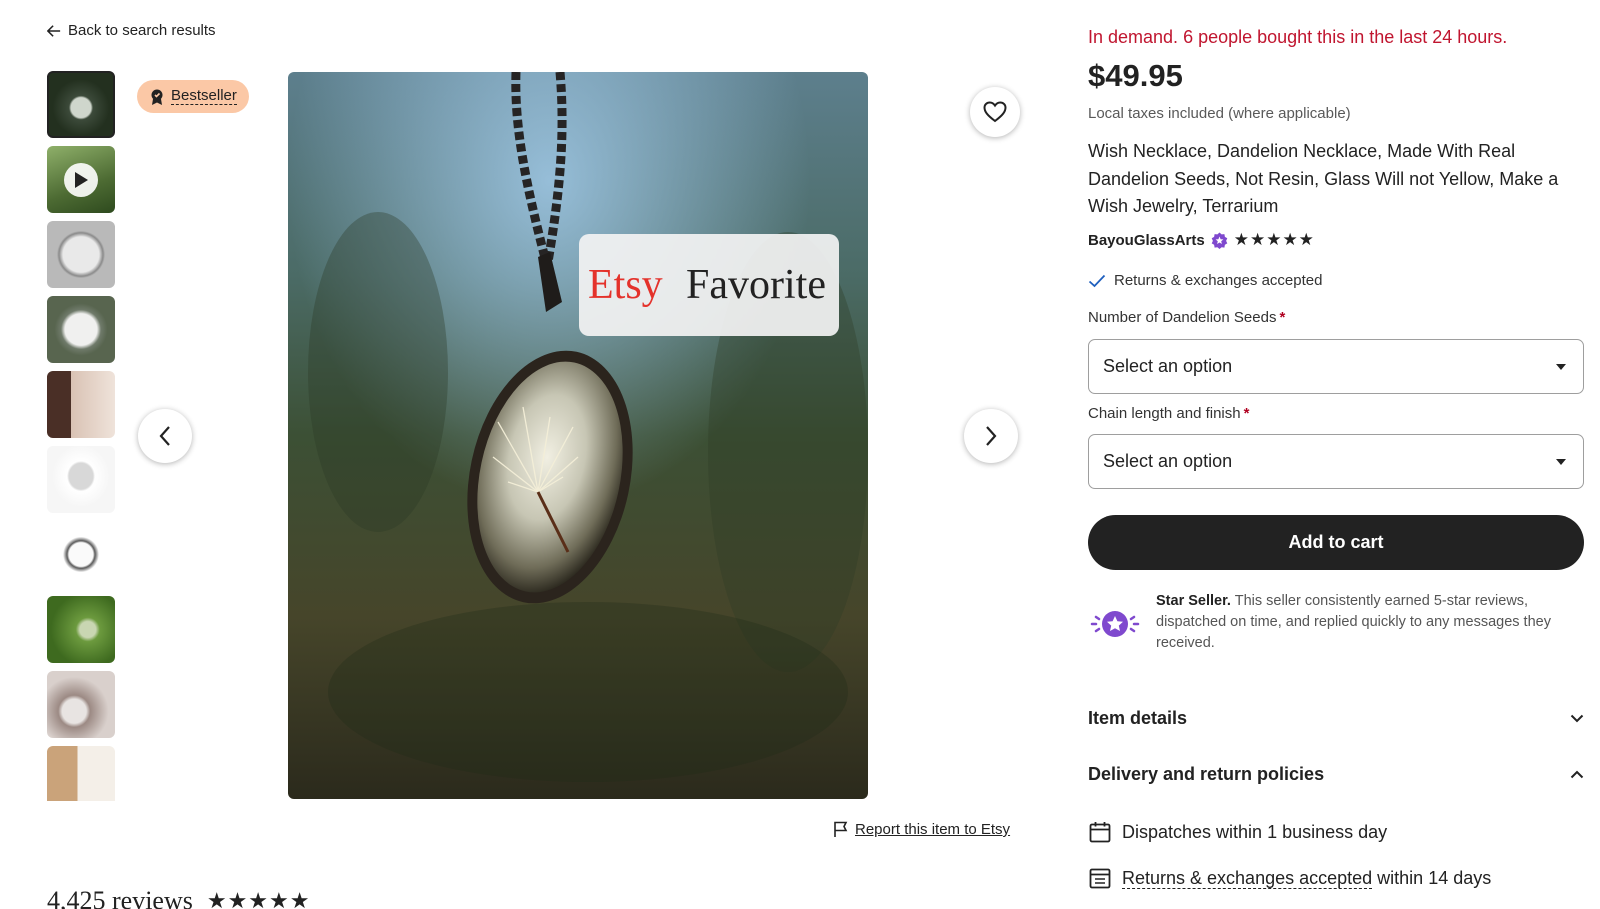  Describe the element at coordinates (1168, 461) in the screenshot. I see `chain-select-value: Select an option` at that location.